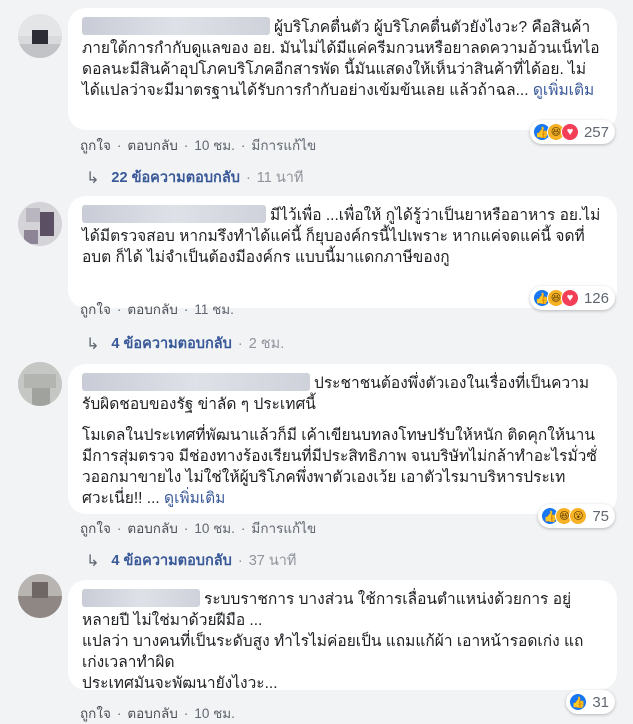  I want to click on reaction-summary: 👍 😆 ♥ 126, so click(572, 298).